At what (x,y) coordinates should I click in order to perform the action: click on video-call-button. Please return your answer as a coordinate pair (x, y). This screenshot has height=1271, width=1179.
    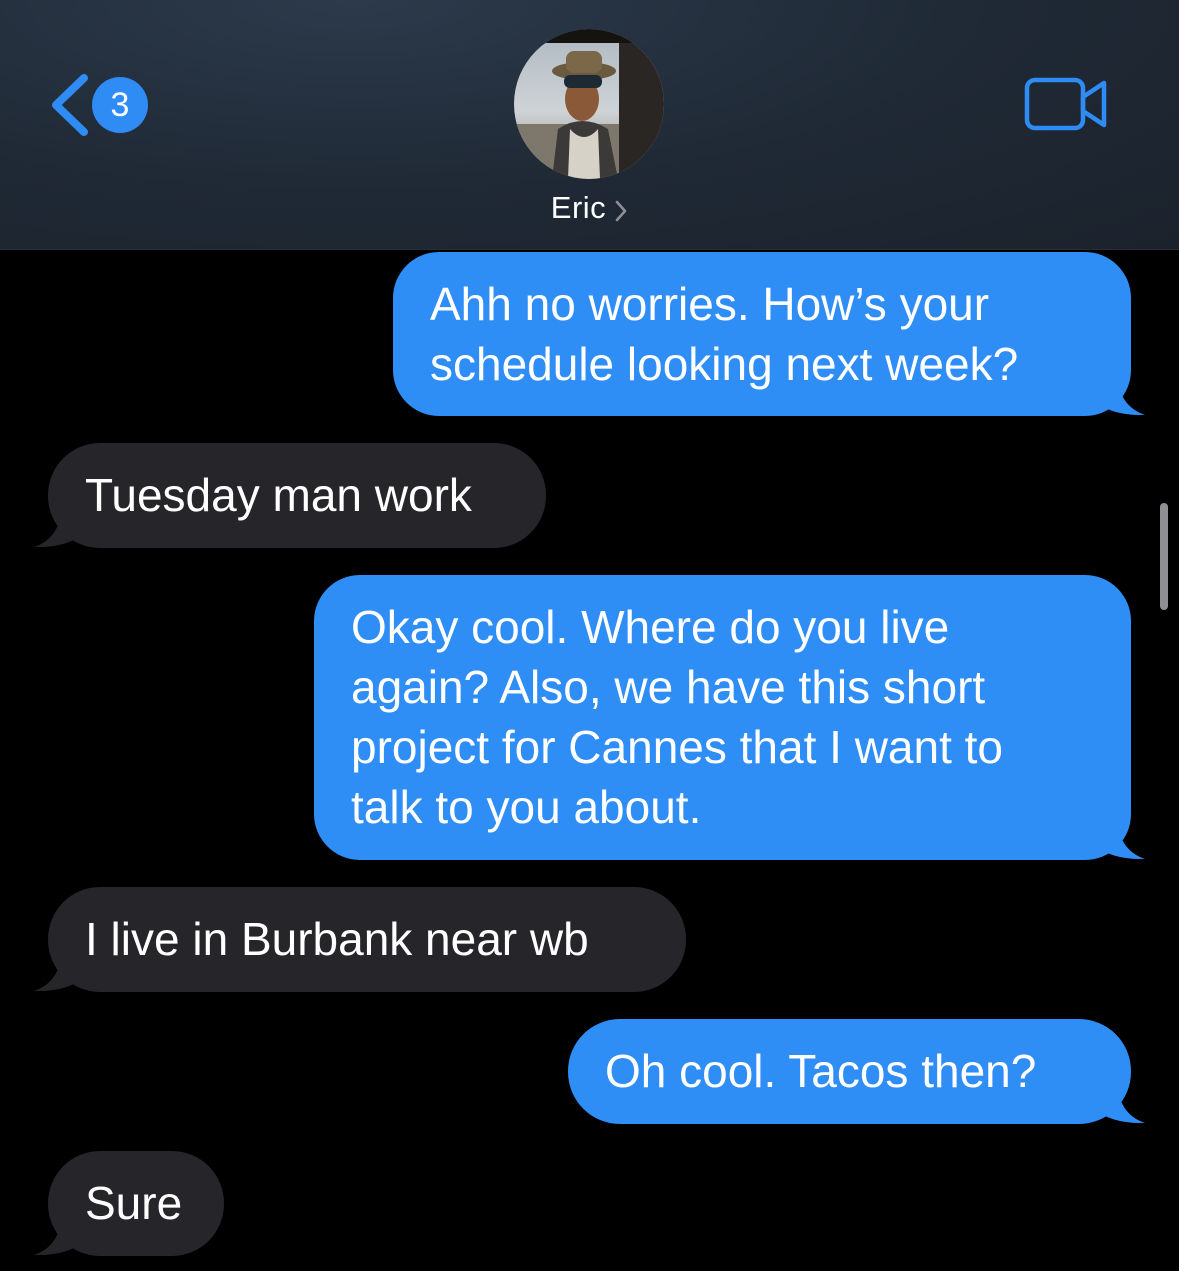
    Looking at the image, I should click on (1066, 104).